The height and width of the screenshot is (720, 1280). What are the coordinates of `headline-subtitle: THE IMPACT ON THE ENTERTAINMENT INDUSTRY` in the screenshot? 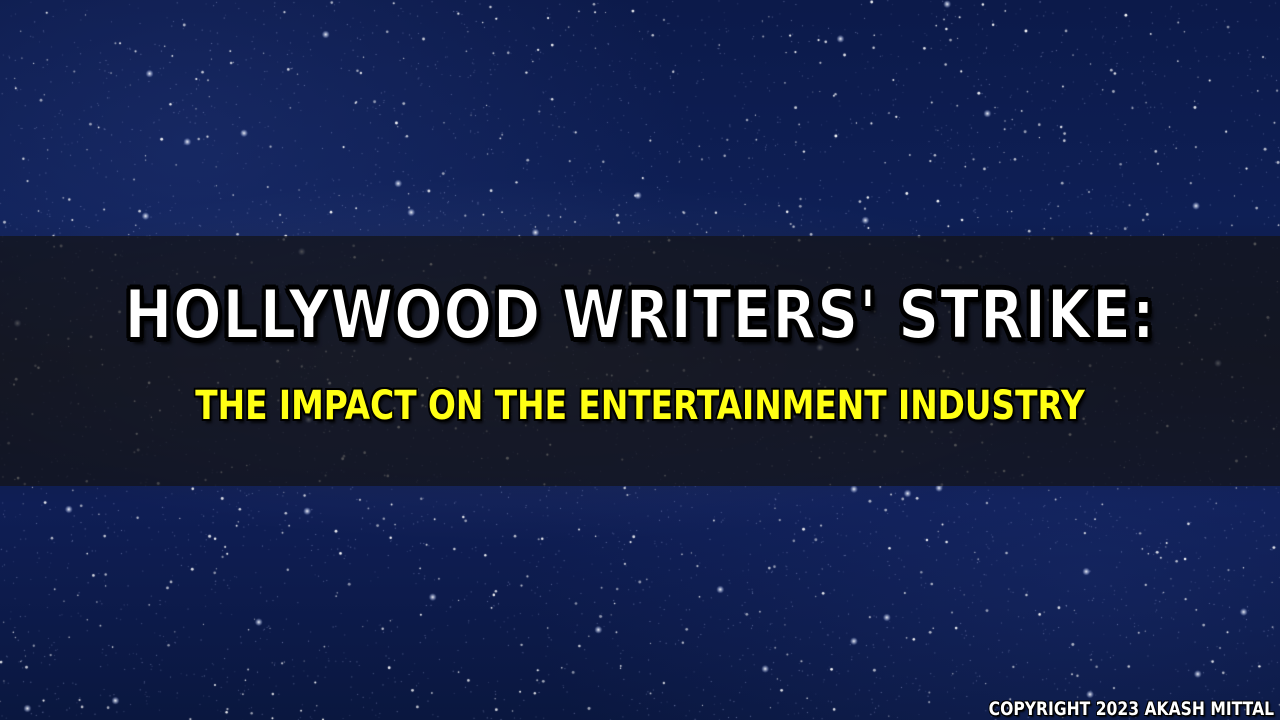 It's located at (640, 406).